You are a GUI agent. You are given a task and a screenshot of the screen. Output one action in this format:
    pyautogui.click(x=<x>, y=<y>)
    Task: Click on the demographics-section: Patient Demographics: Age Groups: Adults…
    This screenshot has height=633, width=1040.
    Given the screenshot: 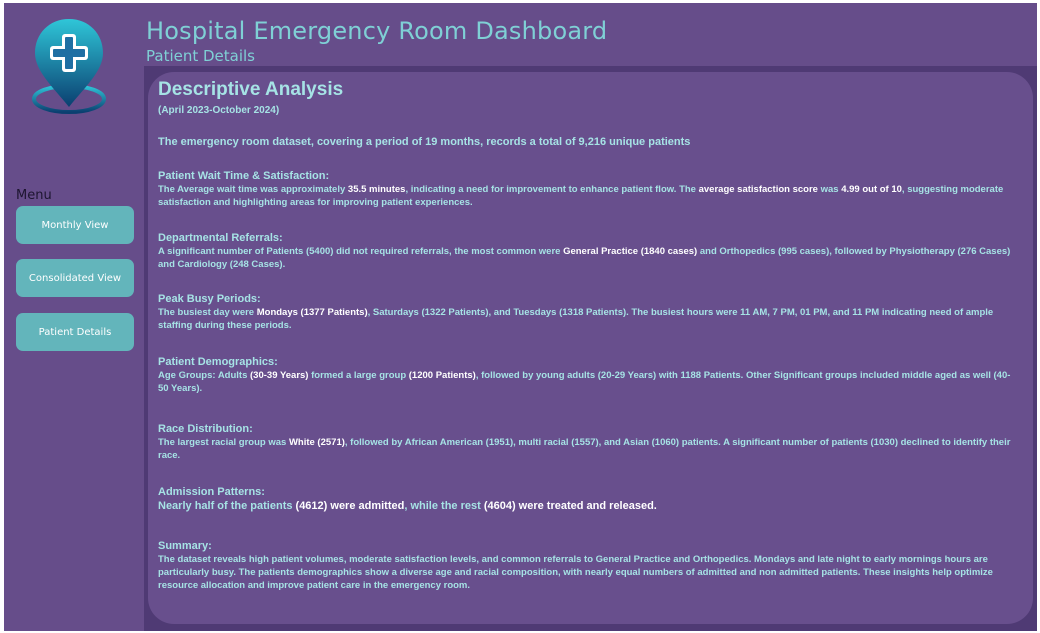 What is the action you would take?
    pyautogui.click(x=588, y=375)
    